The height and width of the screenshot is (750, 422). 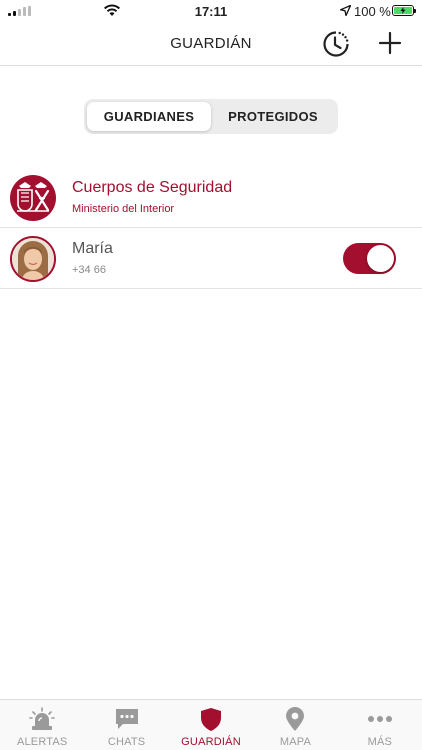 I want to click on location-arrow-icon, so click(x=345, y=10).